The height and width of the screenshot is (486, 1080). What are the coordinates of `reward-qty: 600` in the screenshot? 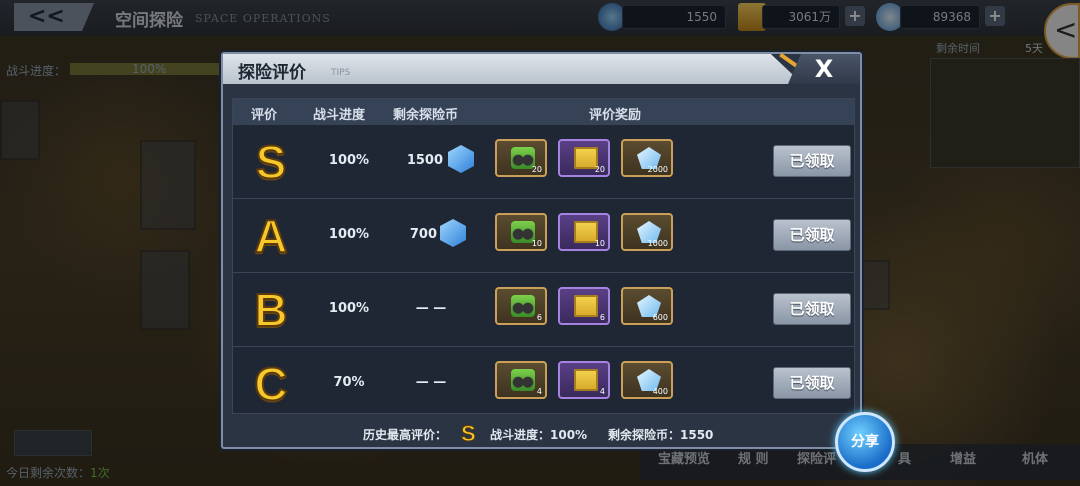 It's located at (660, 317).